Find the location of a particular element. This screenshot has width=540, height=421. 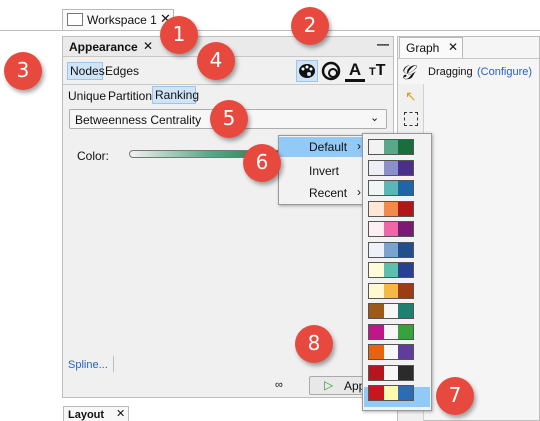

play-icon: ▷ is located at coordinates (329, 385).